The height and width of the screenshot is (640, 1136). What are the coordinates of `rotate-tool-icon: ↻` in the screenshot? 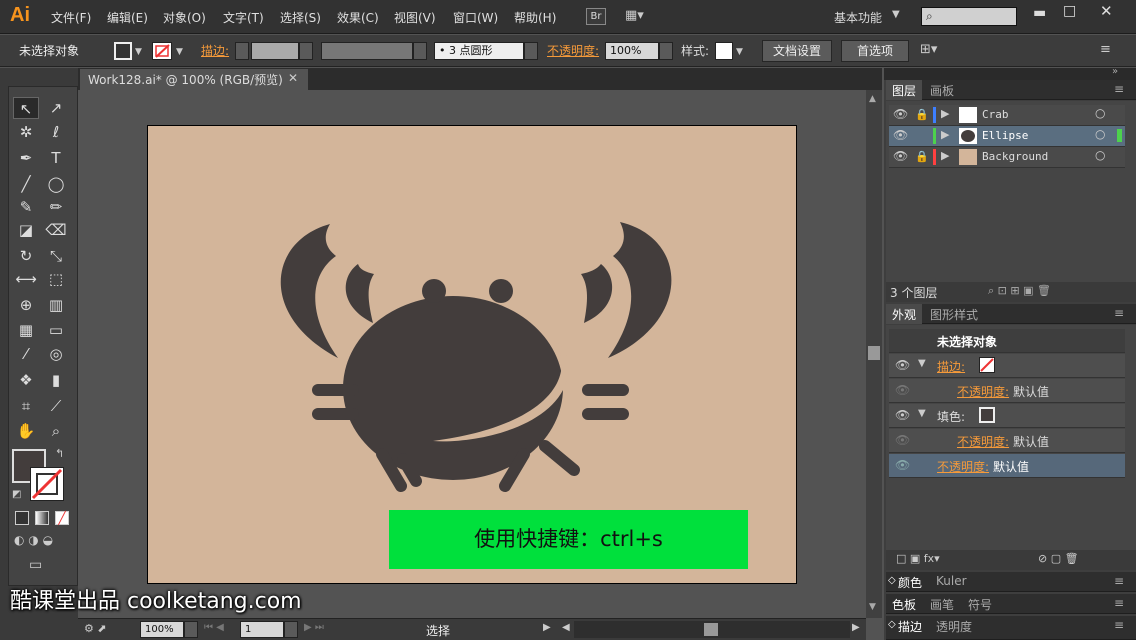 It's located at (26, 256).